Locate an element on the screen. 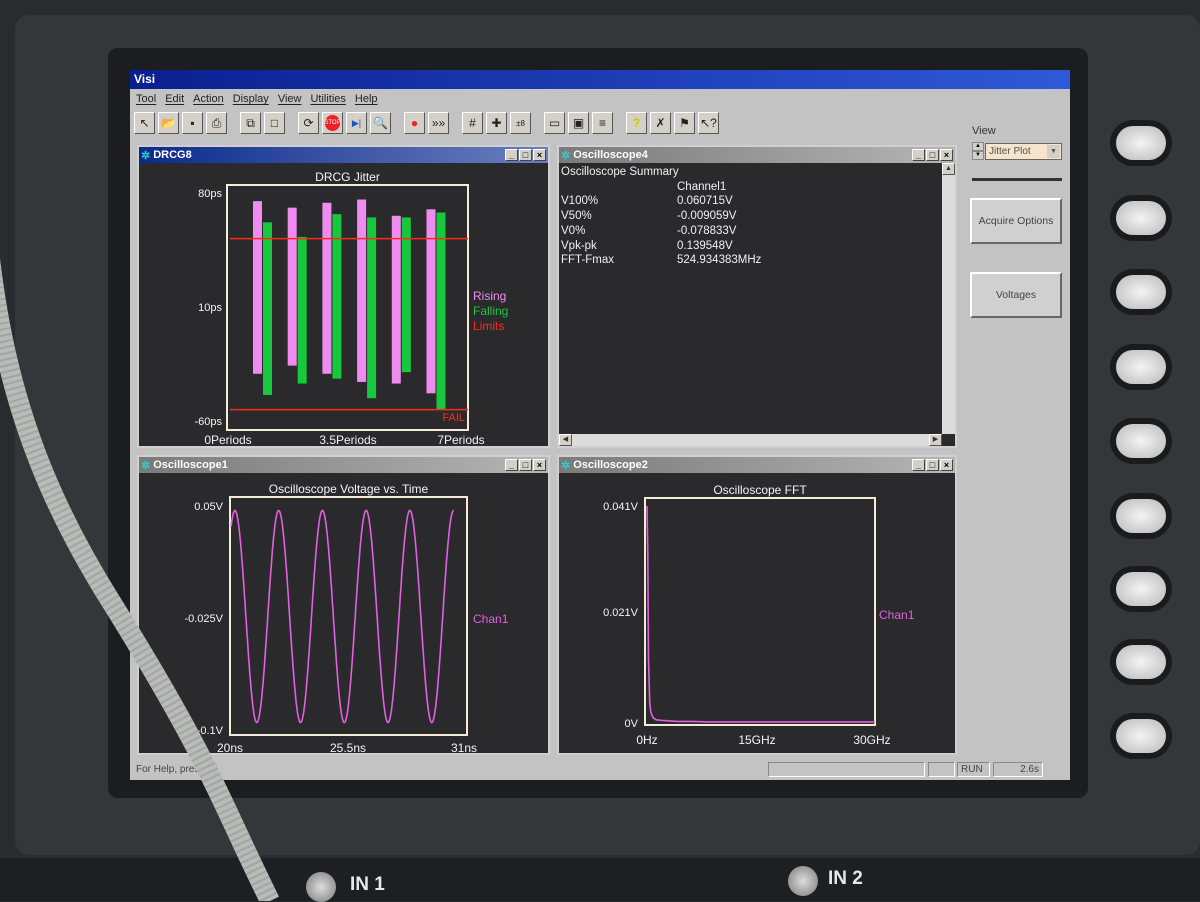 Image resolution: width=1200 pixels, height=902 pixels. summary-label: Vpk-pk is located at coordinates (579, 245).